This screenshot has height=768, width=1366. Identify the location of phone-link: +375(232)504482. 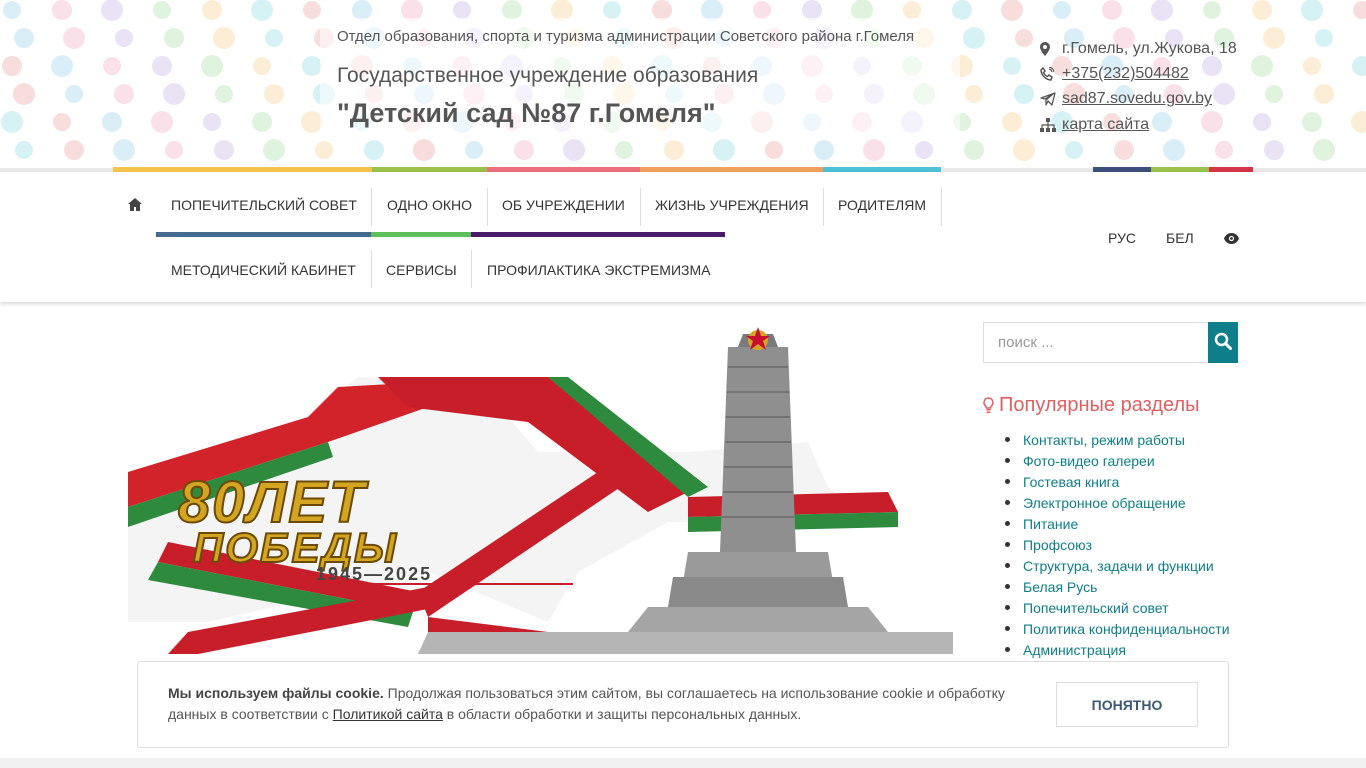
(1125, 74).